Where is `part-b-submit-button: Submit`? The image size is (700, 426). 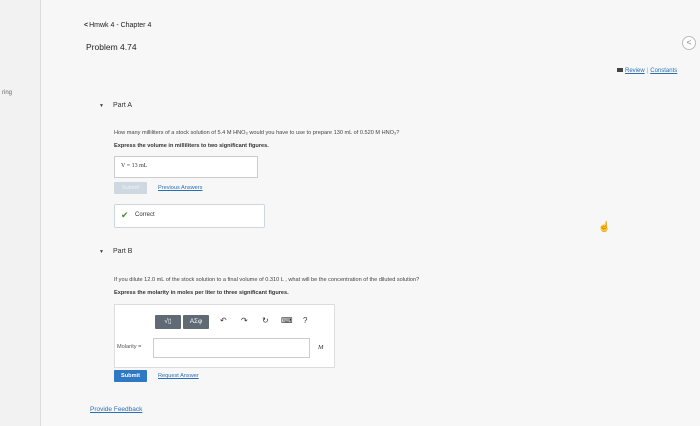 part-b-submit-button: Submit is located at coordinates (130, 376).